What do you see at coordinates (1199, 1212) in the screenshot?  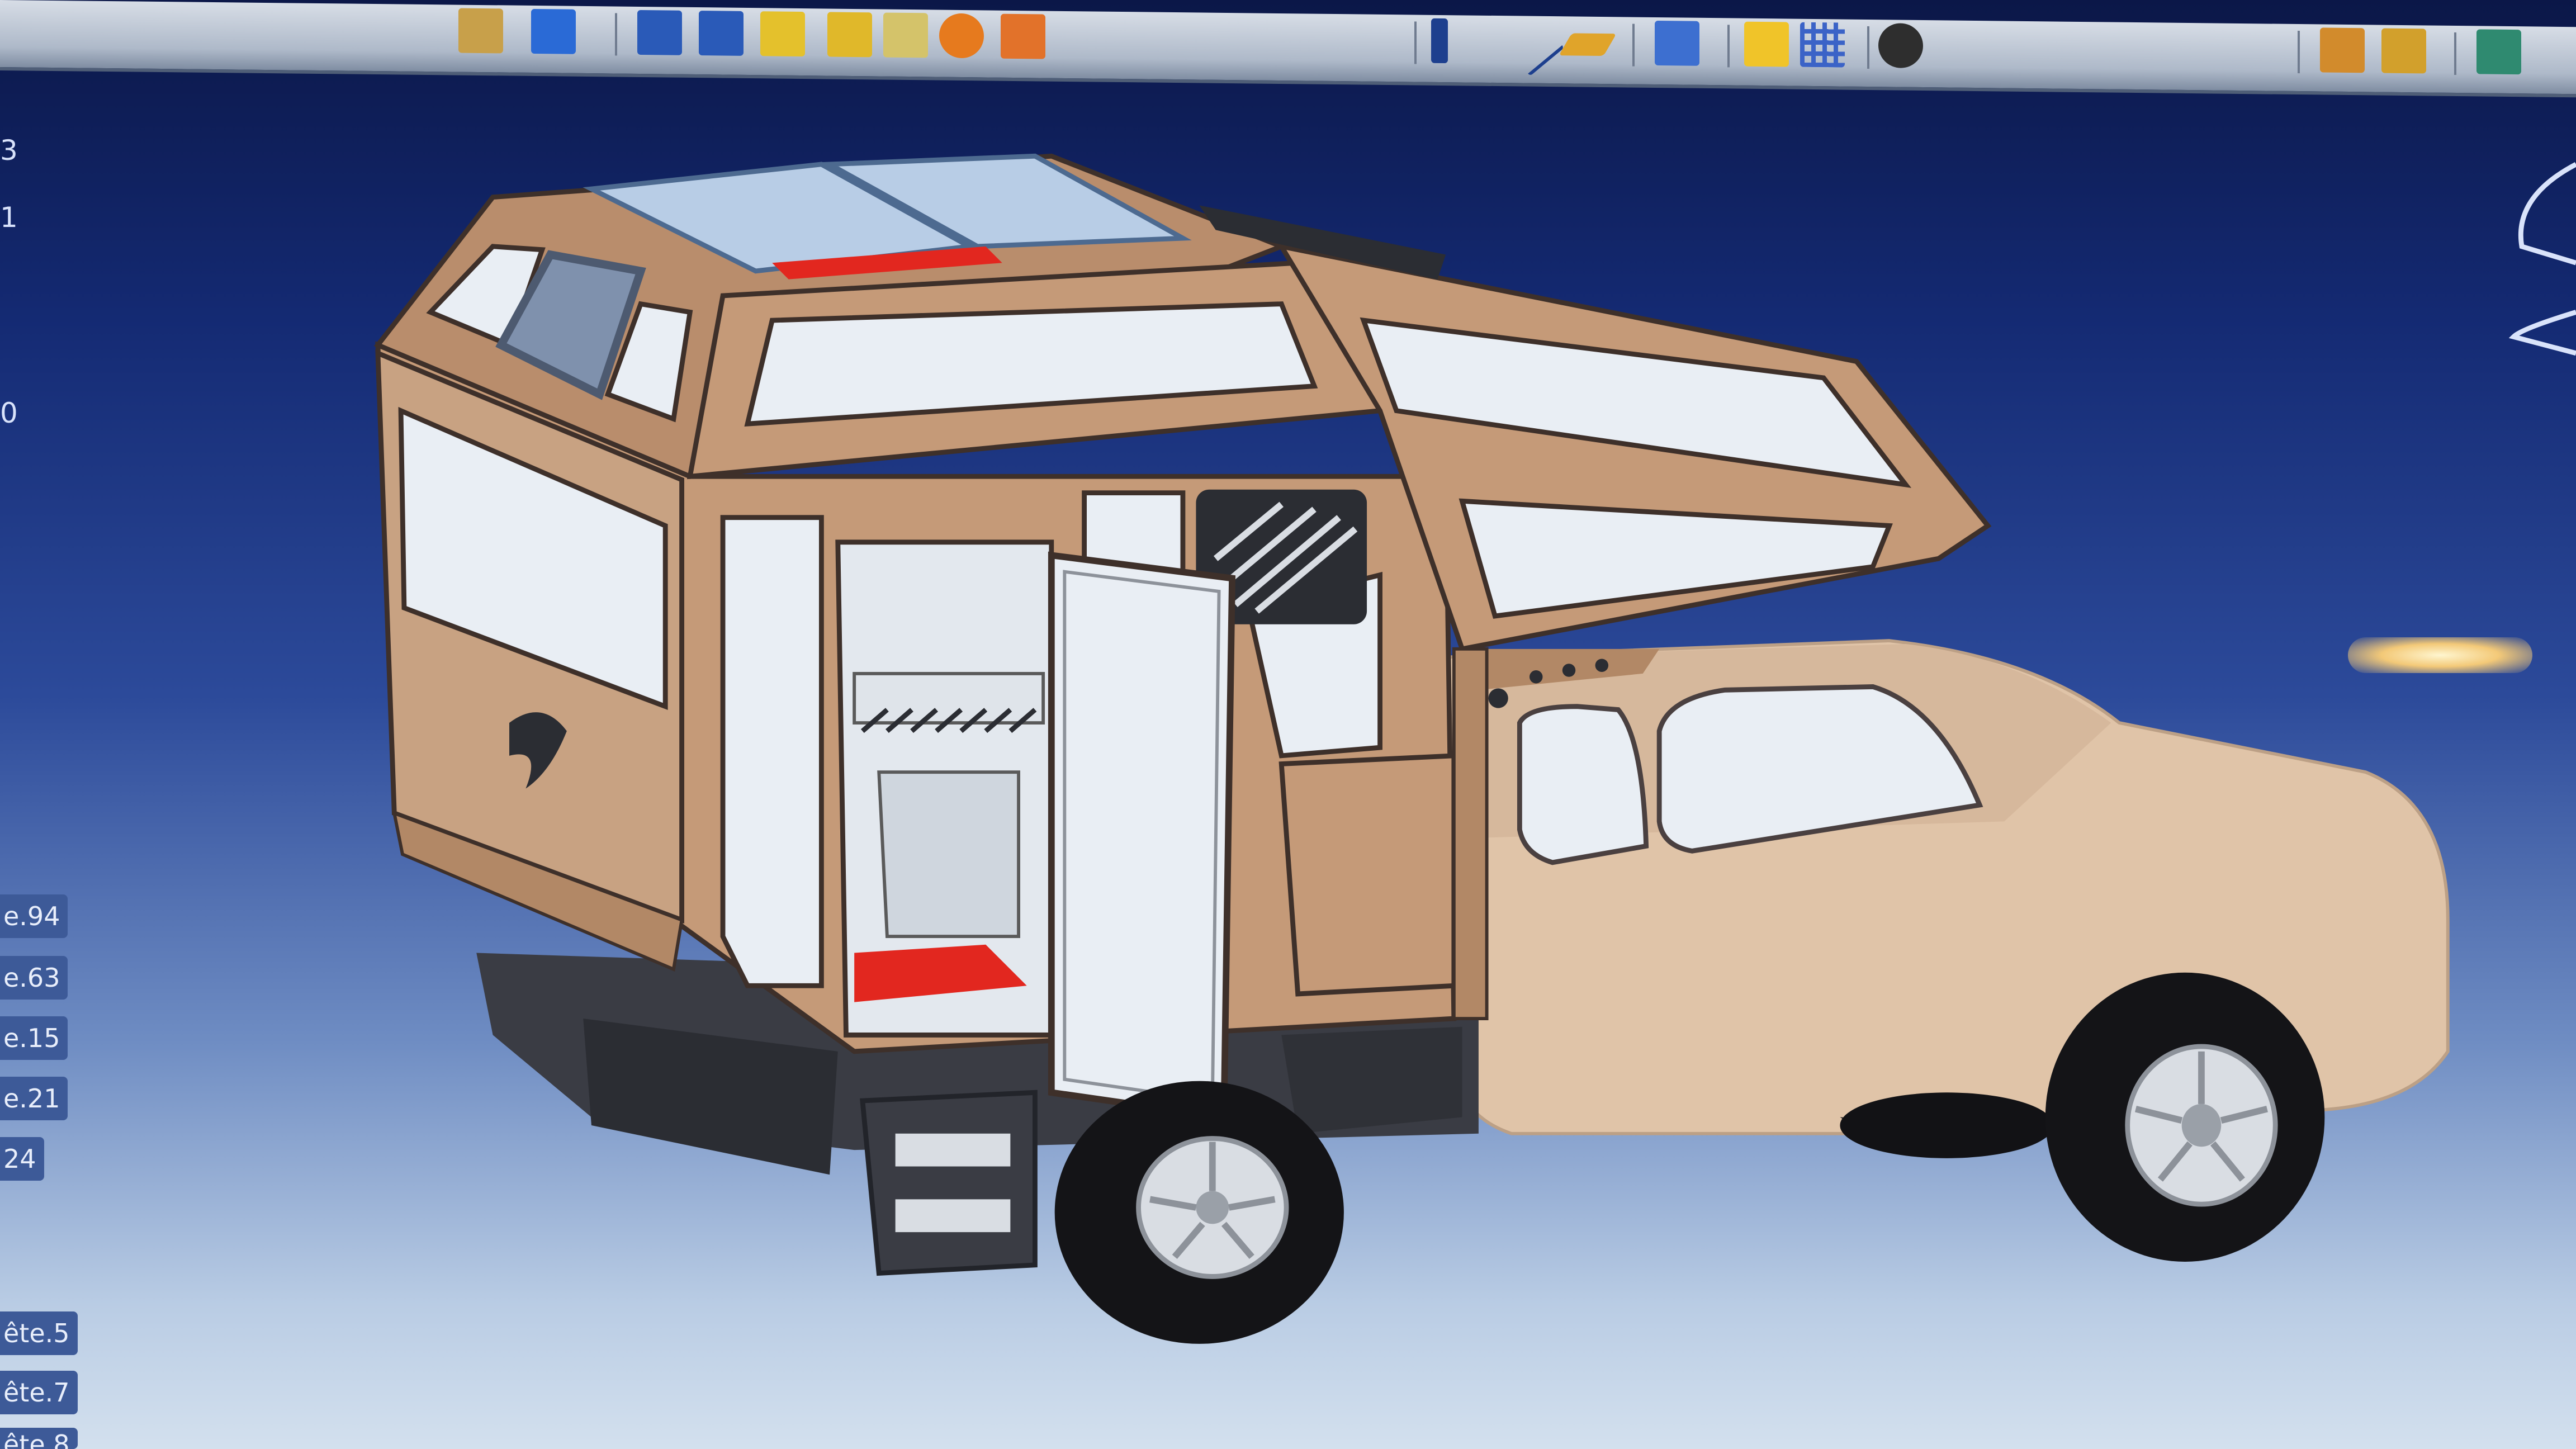 I see `rear-wheel` at bounding box center [1199, 1212].